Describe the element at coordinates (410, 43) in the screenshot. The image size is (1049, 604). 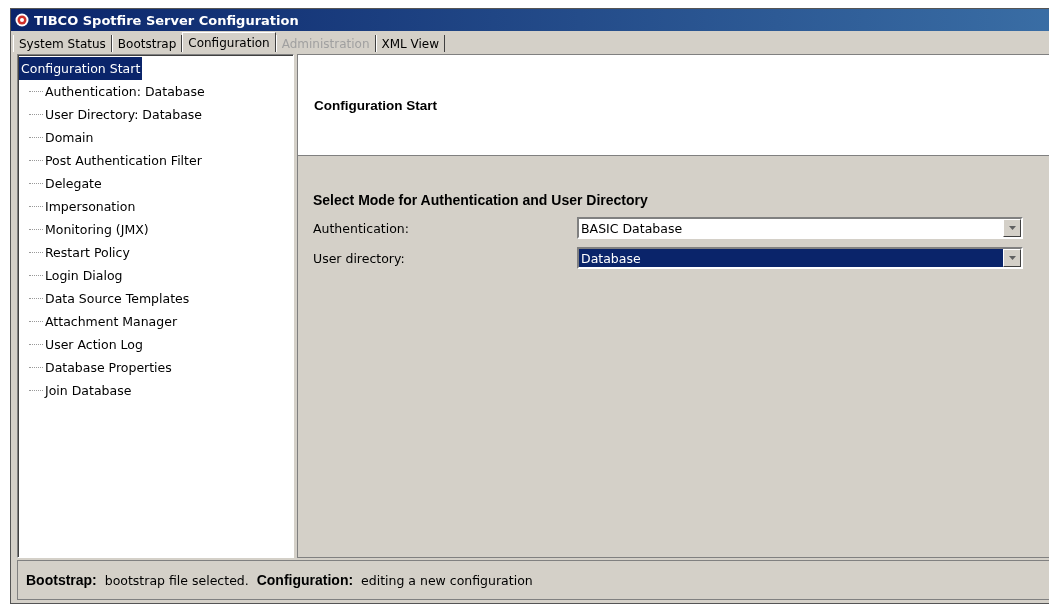
I see `tab: XML View` at that location.